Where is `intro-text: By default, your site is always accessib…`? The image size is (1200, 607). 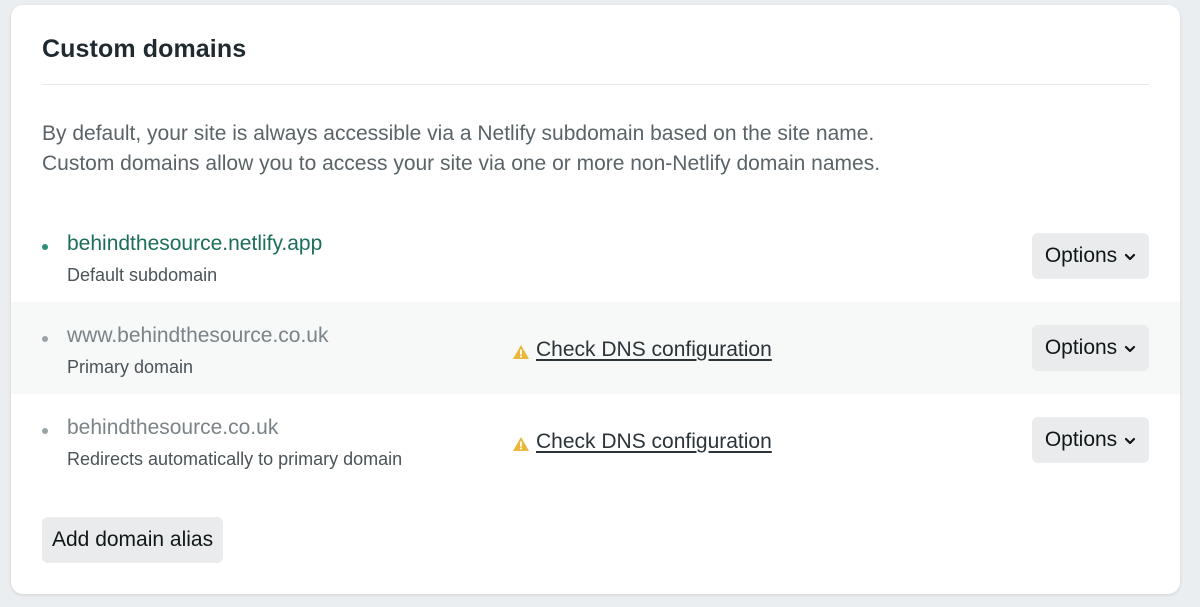 intro-text: By default, your site is always accessib… is located at coordinates (461, 149).